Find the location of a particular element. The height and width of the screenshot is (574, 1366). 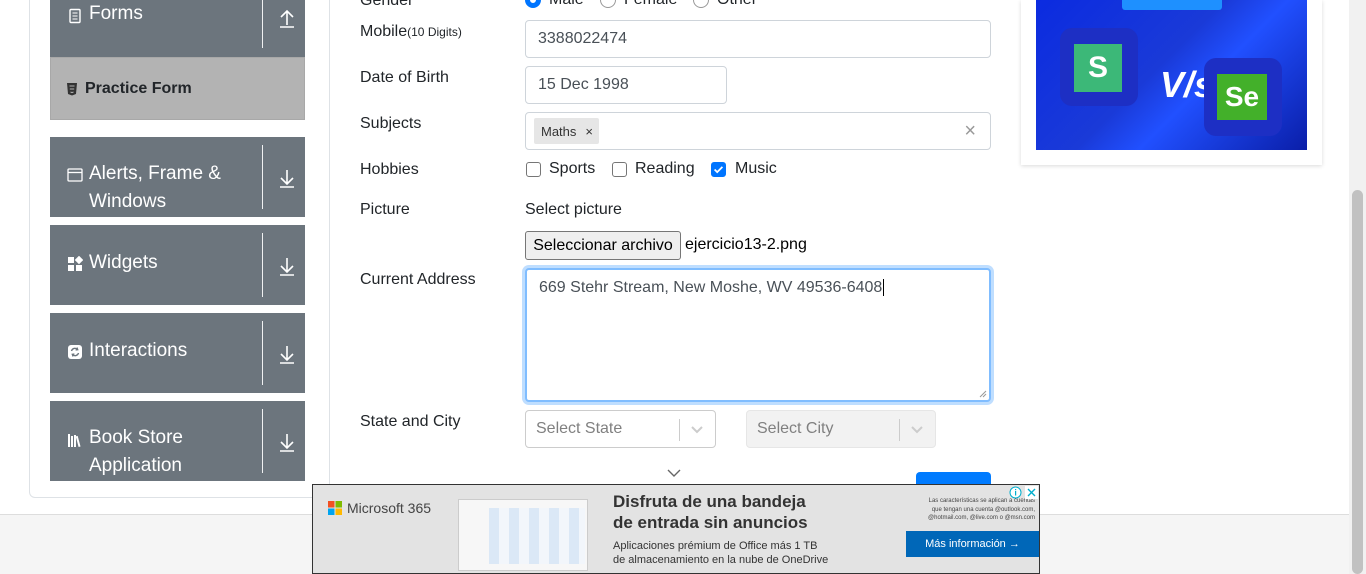

hobby-checkbox-music is located at coordinates (718, 169).